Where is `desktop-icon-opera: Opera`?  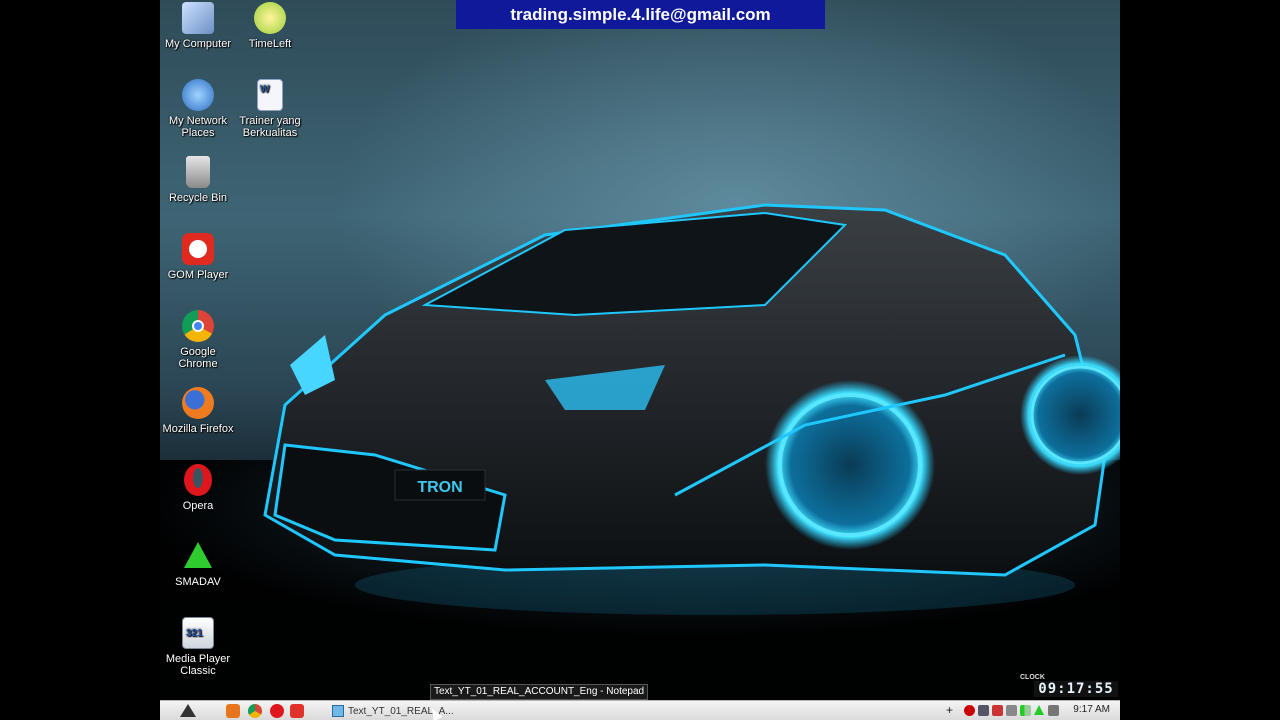
desktop-icon-opera: Opera is located at coordinates (198, 488).